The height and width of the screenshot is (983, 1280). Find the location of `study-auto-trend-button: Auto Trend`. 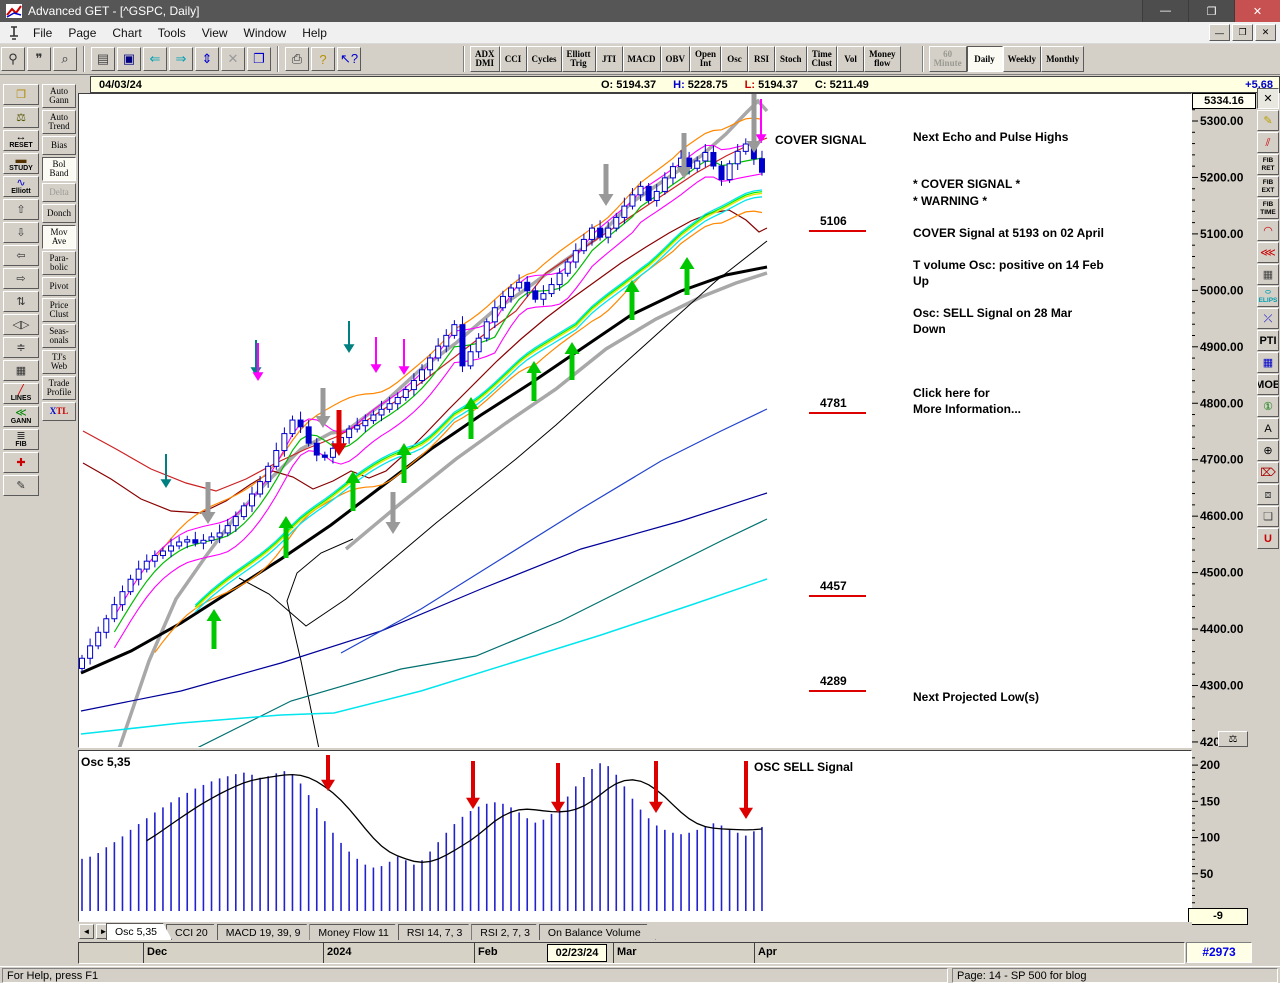

study-auto-trend-button: Auto Trend is located at coordinates (59, 122).